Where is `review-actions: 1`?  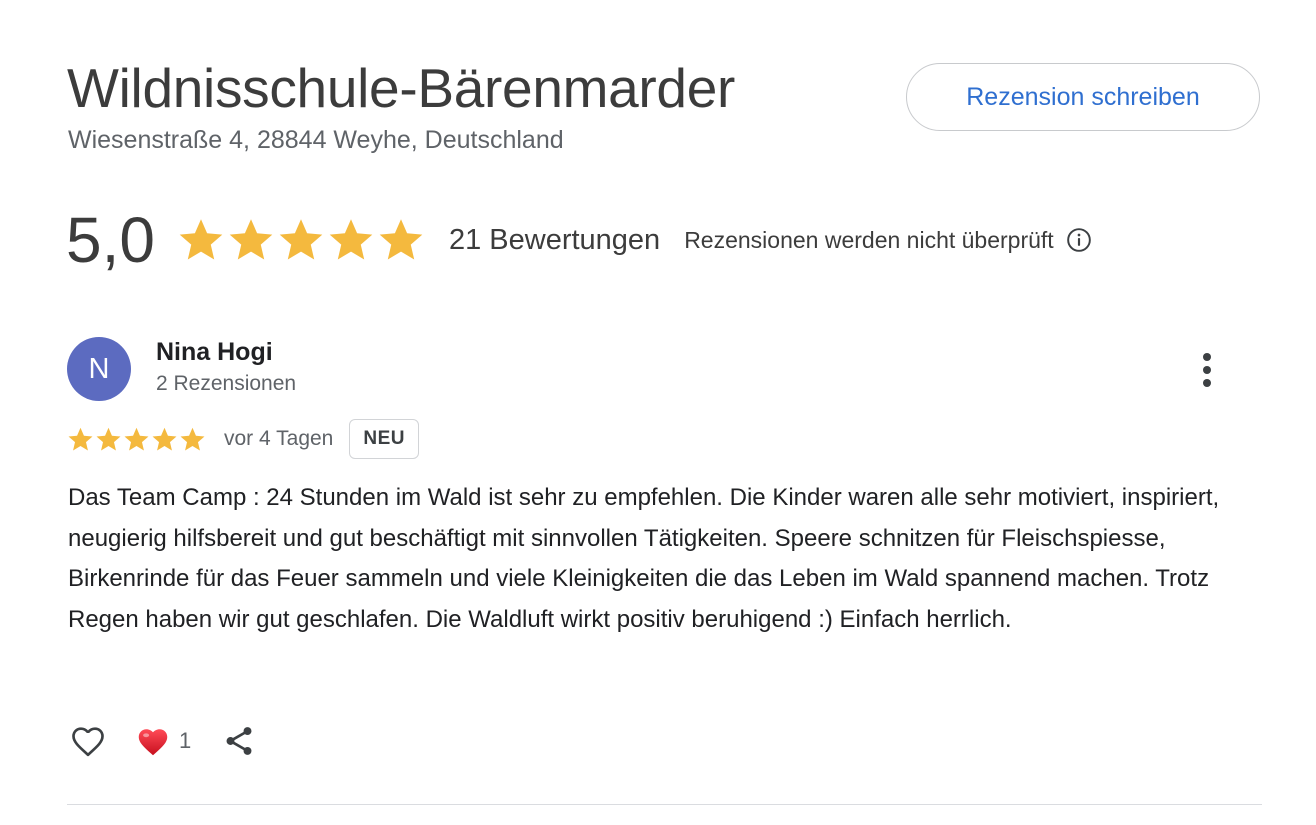
review-actions: 1 is located at coordinates (162, 741).